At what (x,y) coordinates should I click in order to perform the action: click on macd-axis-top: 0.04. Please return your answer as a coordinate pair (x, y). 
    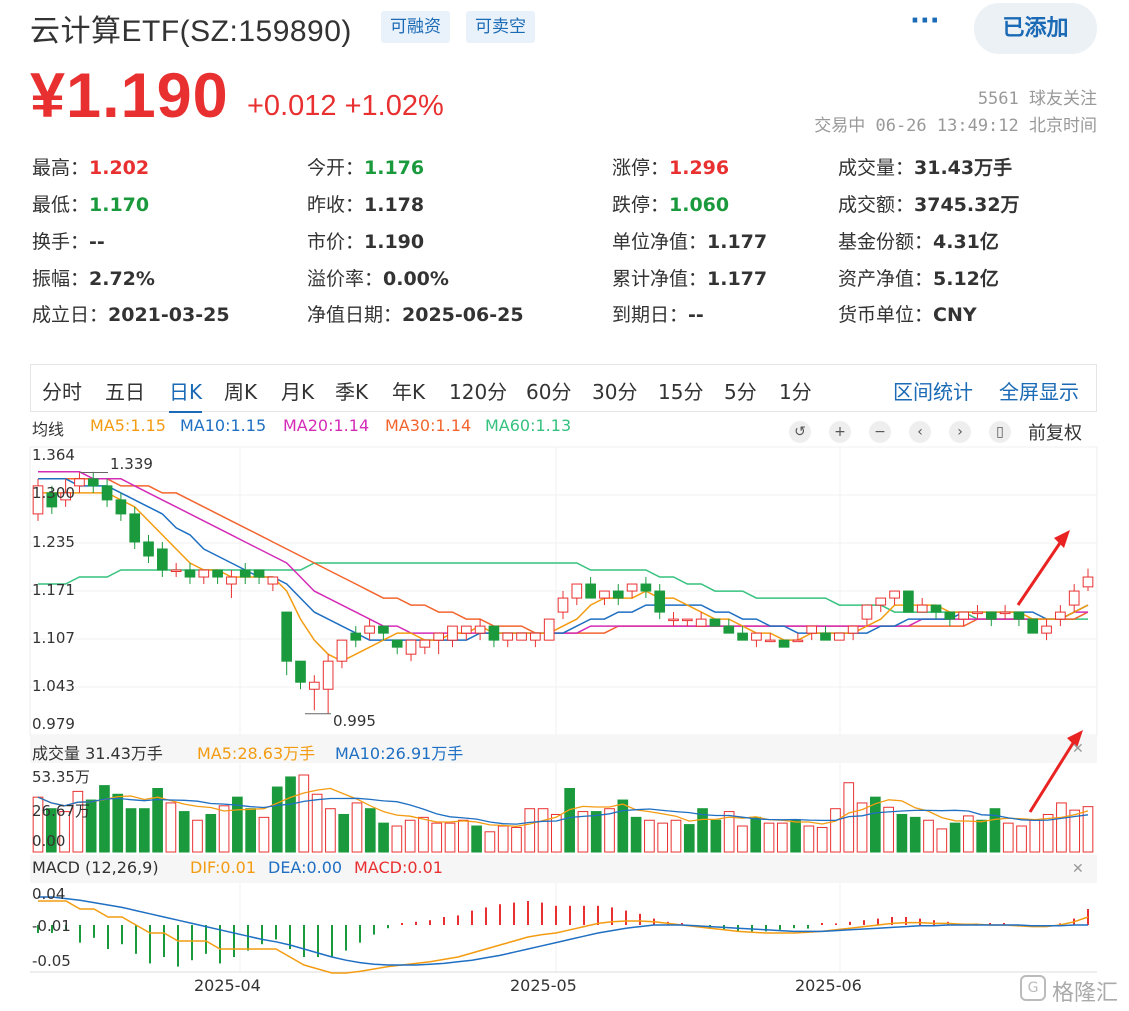
    Looking at the image, I should click on (49, 894).